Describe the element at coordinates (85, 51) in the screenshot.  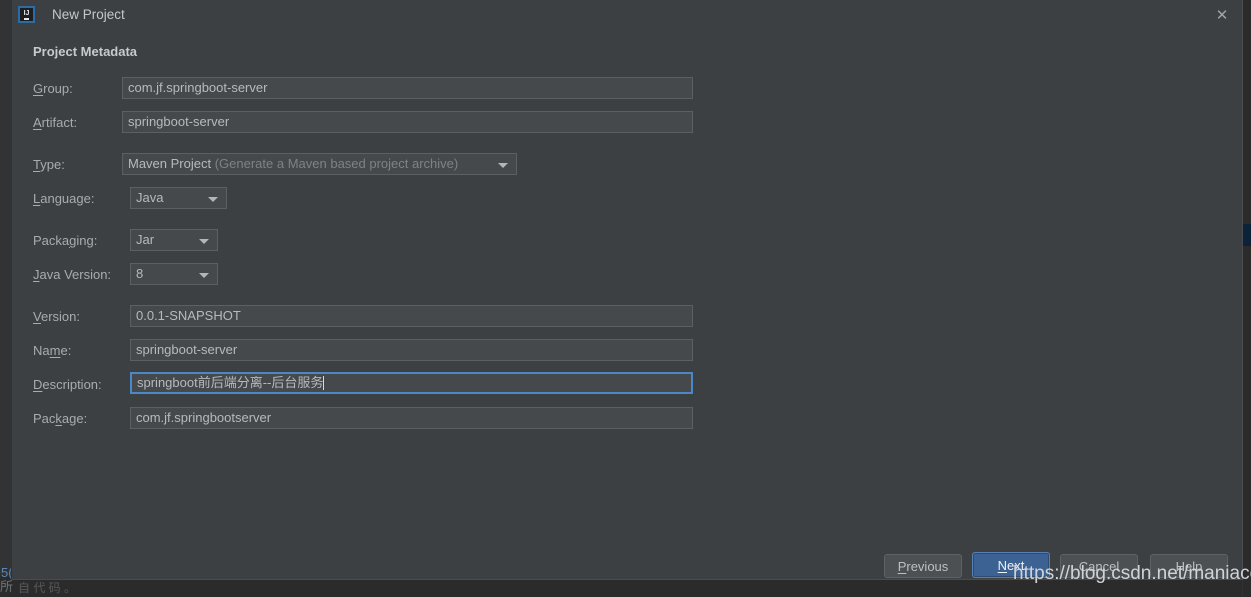
I see `page-title: Project Metadata` at that location.